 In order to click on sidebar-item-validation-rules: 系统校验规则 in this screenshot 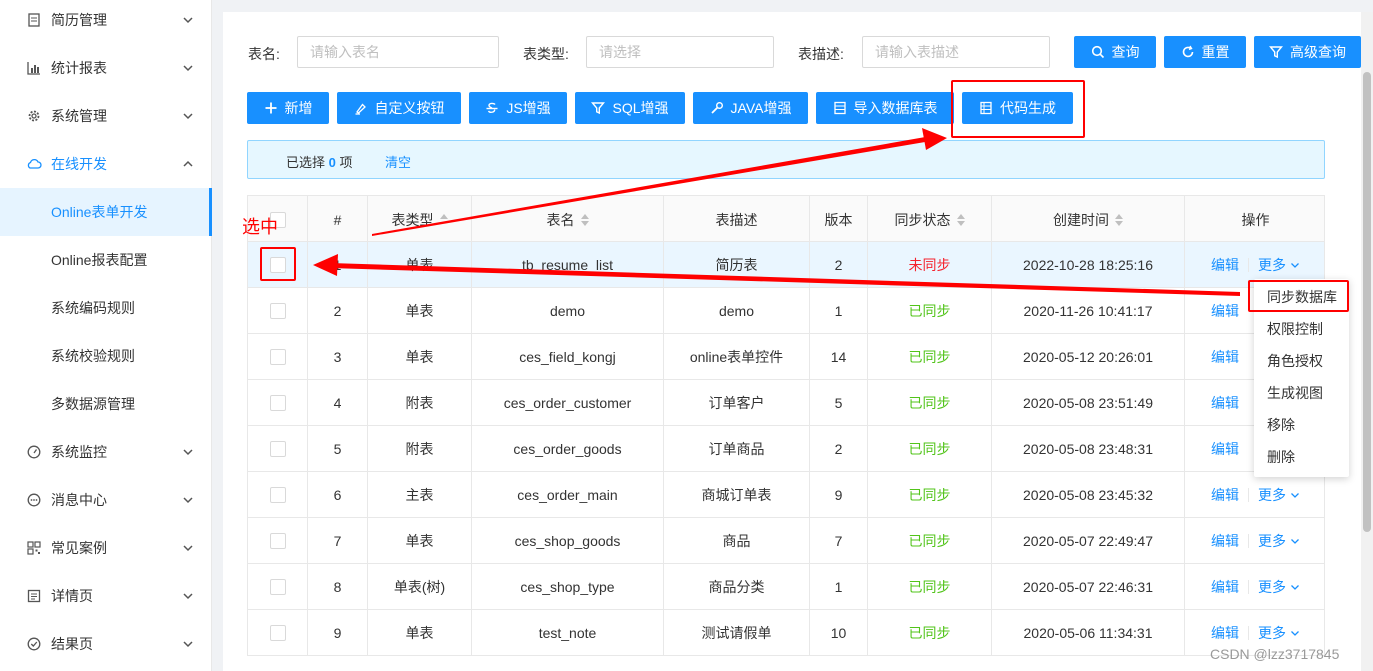, I will do `click(106, 356)`.